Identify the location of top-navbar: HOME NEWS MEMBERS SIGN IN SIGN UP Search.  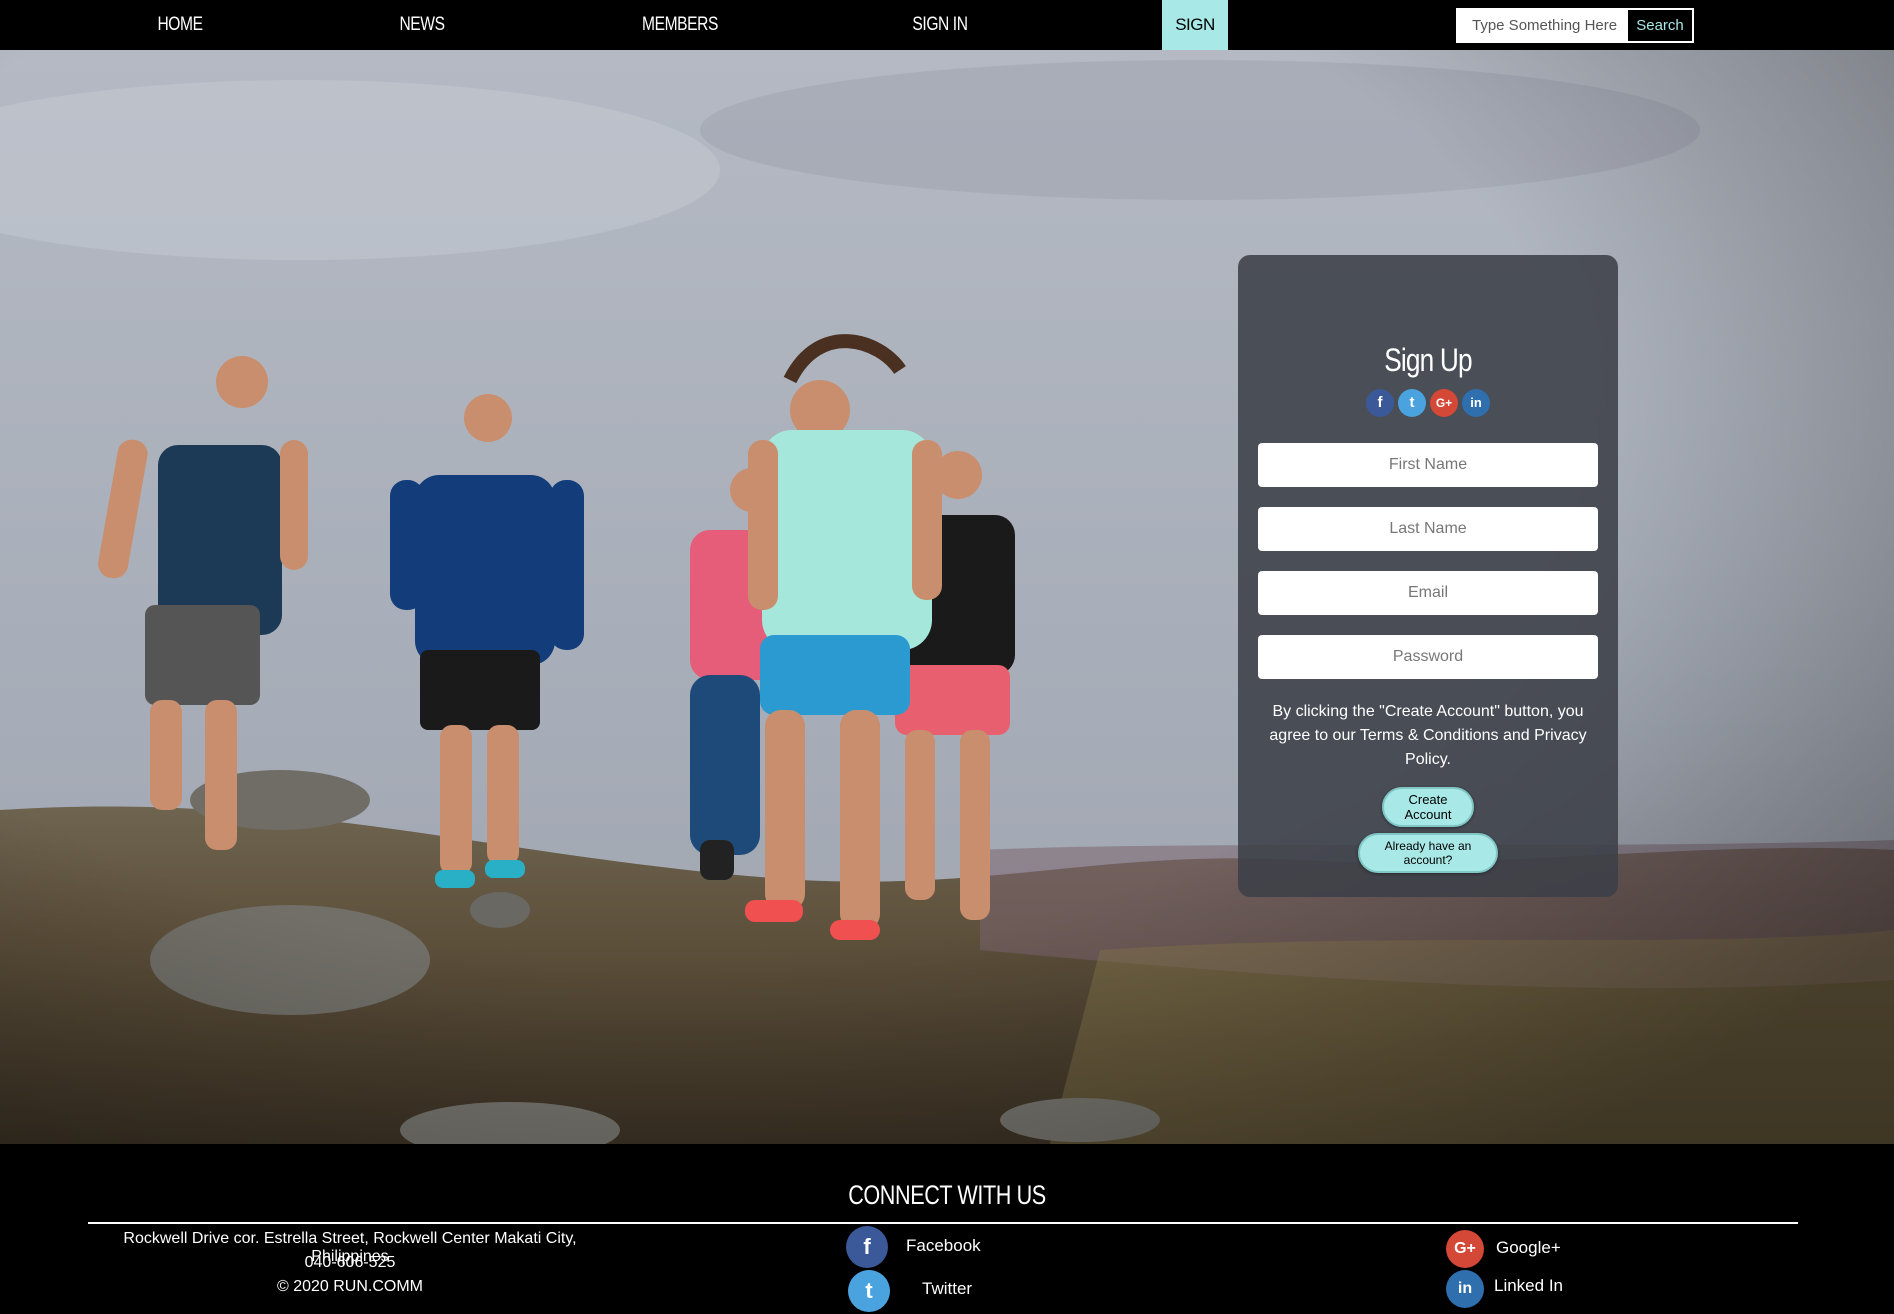
(947, 42).